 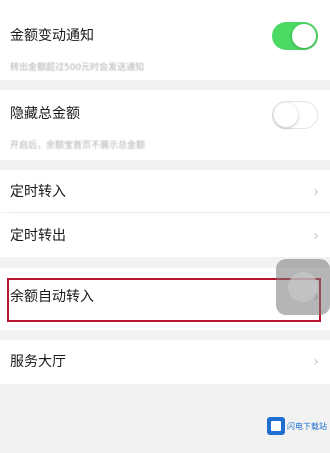 What do you see at coordinates (307, 426) in the screenshot?
I see `watermark-text: 闪电下载站` at bounding box center [307, 426].